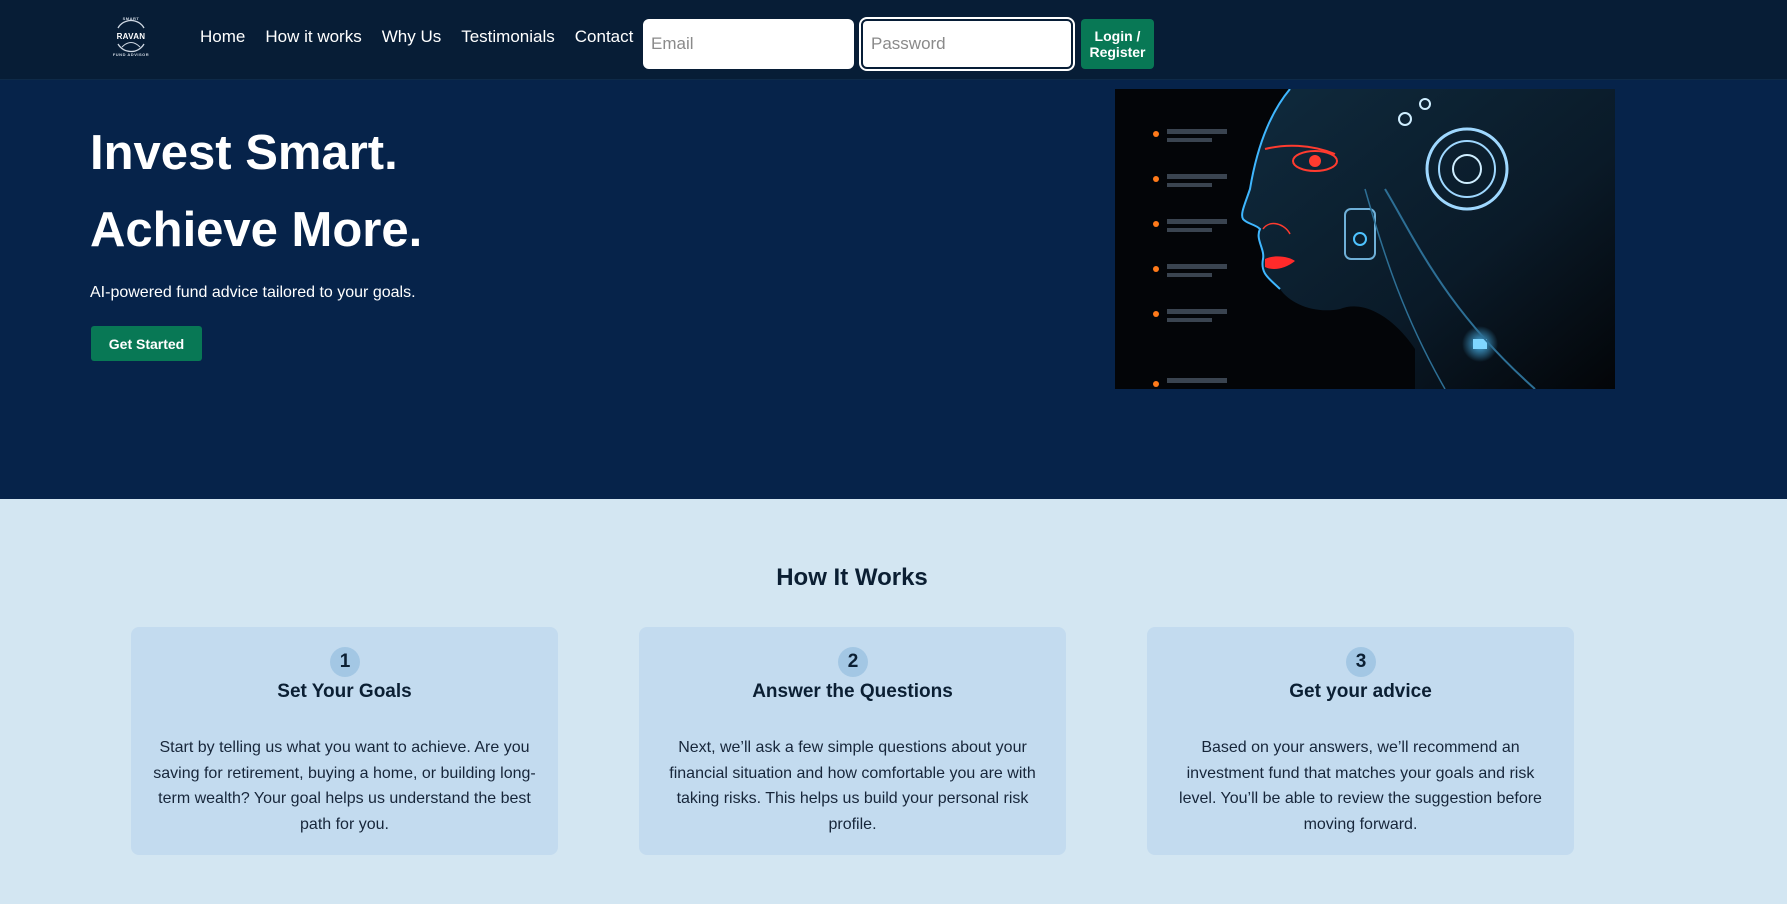 The height and width of the screenshot is (904, 1787). I want to click on brand-logo: SMART RAVAN FUND ADVISOR, so click(131, 36).